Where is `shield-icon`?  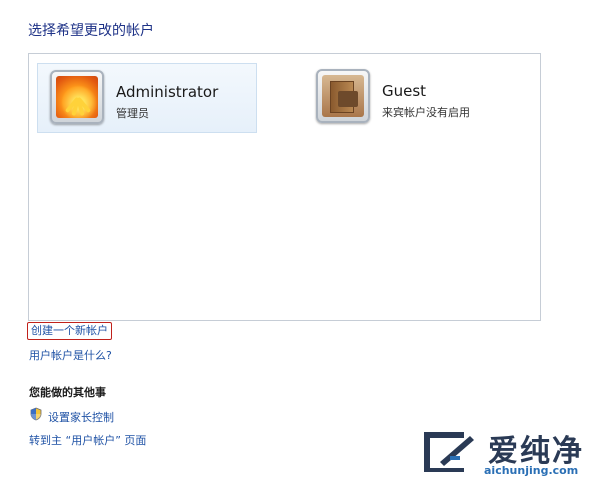
shield-icon is located at coordinates (36, 414).